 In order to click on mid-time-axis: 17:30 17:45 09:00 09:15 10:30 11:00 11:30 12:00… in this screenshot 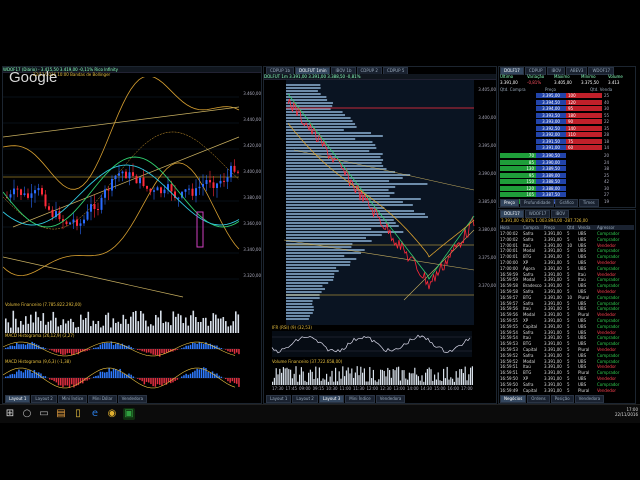, I will do `click(372, 388)`.